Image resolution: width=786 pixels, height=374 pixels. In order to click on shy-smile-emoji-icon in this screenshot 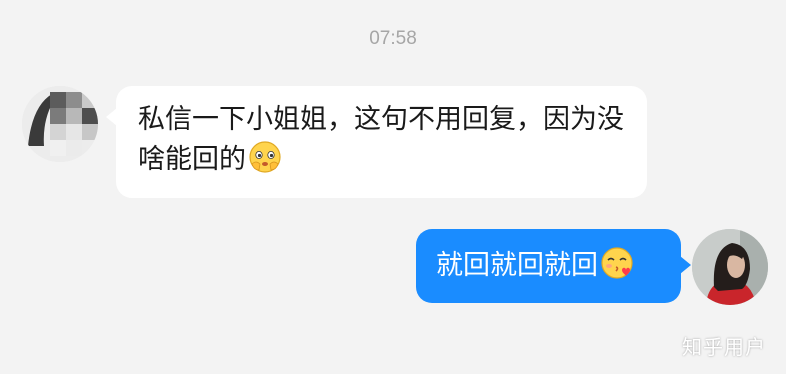, I will do `click(265, 163)`.